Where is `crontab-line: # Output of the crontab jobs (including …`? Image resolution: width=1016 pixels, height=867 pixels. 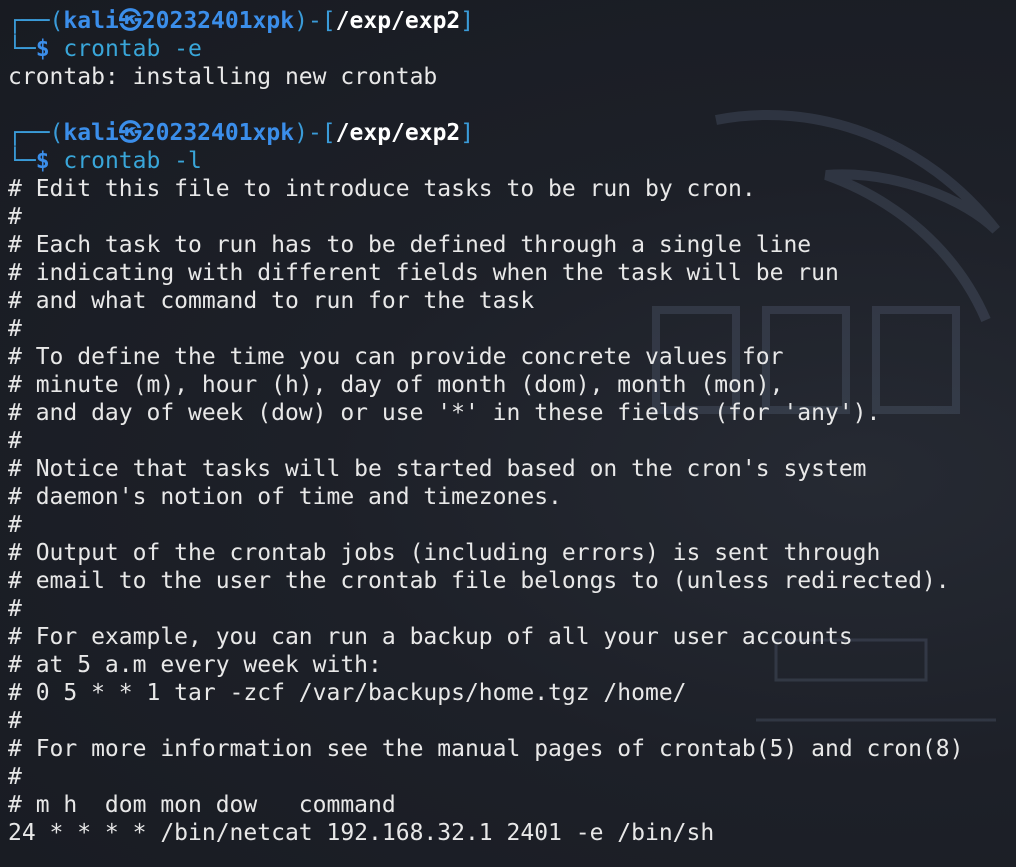 crontab-line: # Output of the crontab jobs (including … is located at coordinates (444, 553).